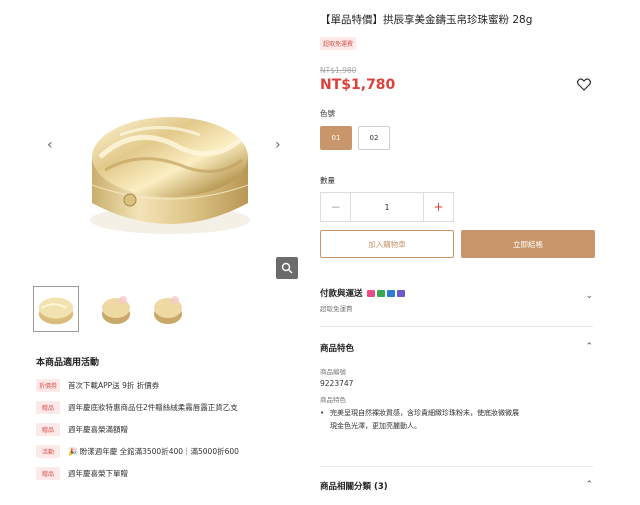 The height and width of the screenshot is (505, 640). What do you see at coordinates (337, 349) in the screenshot?
I see `features-section-title: 商品特色` at bounding box center [337, 349].